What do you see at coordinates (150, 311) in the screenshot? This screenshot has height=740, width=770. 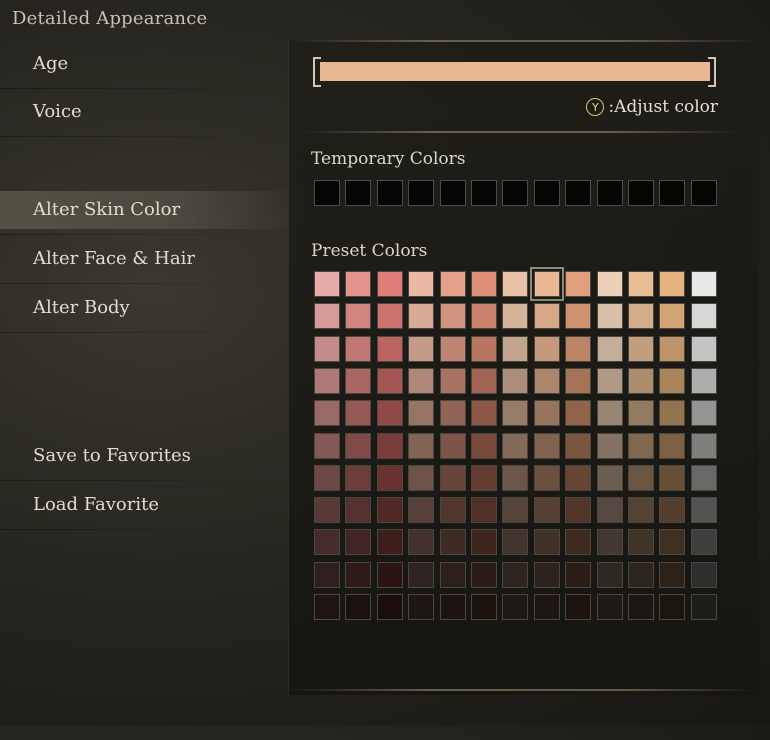 I see `menu-item-alter-body: Alter Body` at bounding box center [150, 311].